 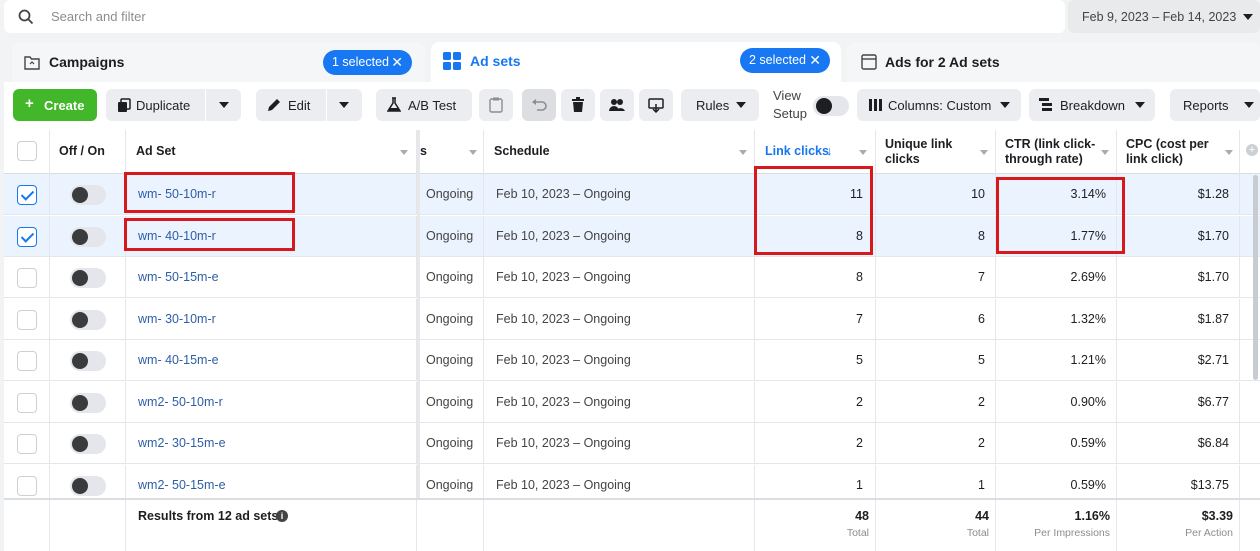 I want to click on duplicate-label: Duplicate, so click(x=163, y=105).